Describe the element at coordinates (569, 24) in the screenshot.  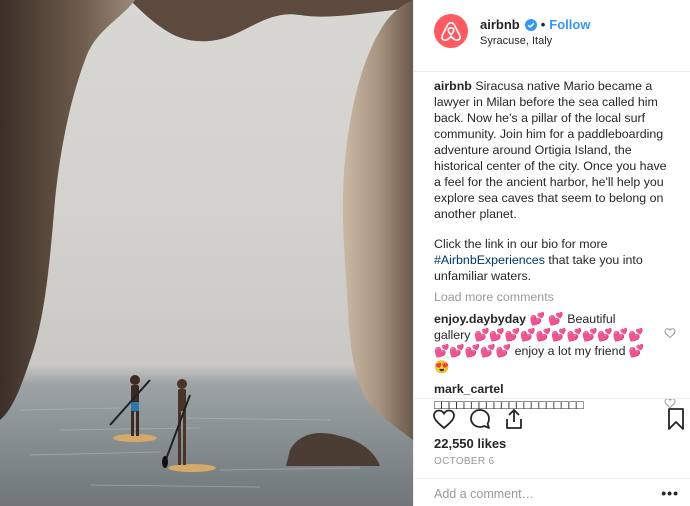
I see `follow-button: Follow` at that location.